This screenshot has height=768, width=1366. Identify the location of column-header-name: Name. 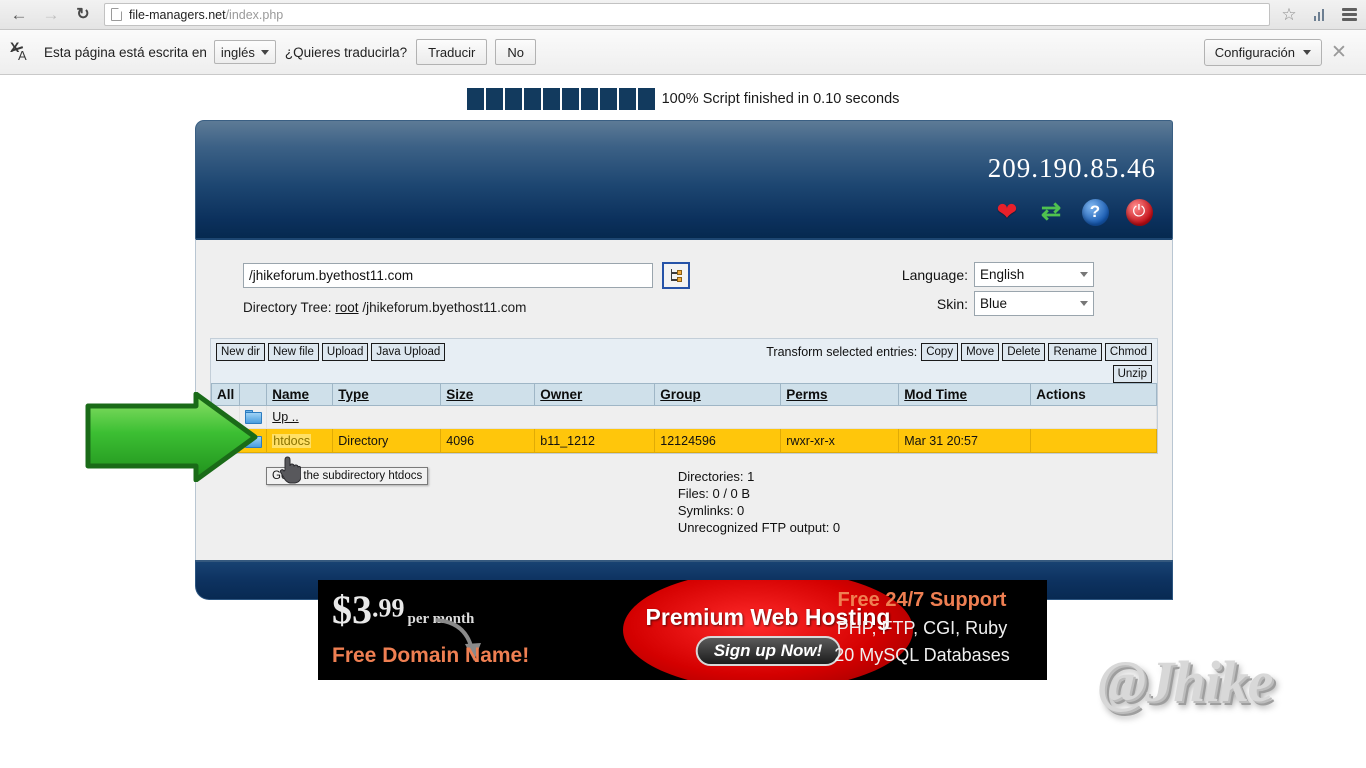
(300, 394).